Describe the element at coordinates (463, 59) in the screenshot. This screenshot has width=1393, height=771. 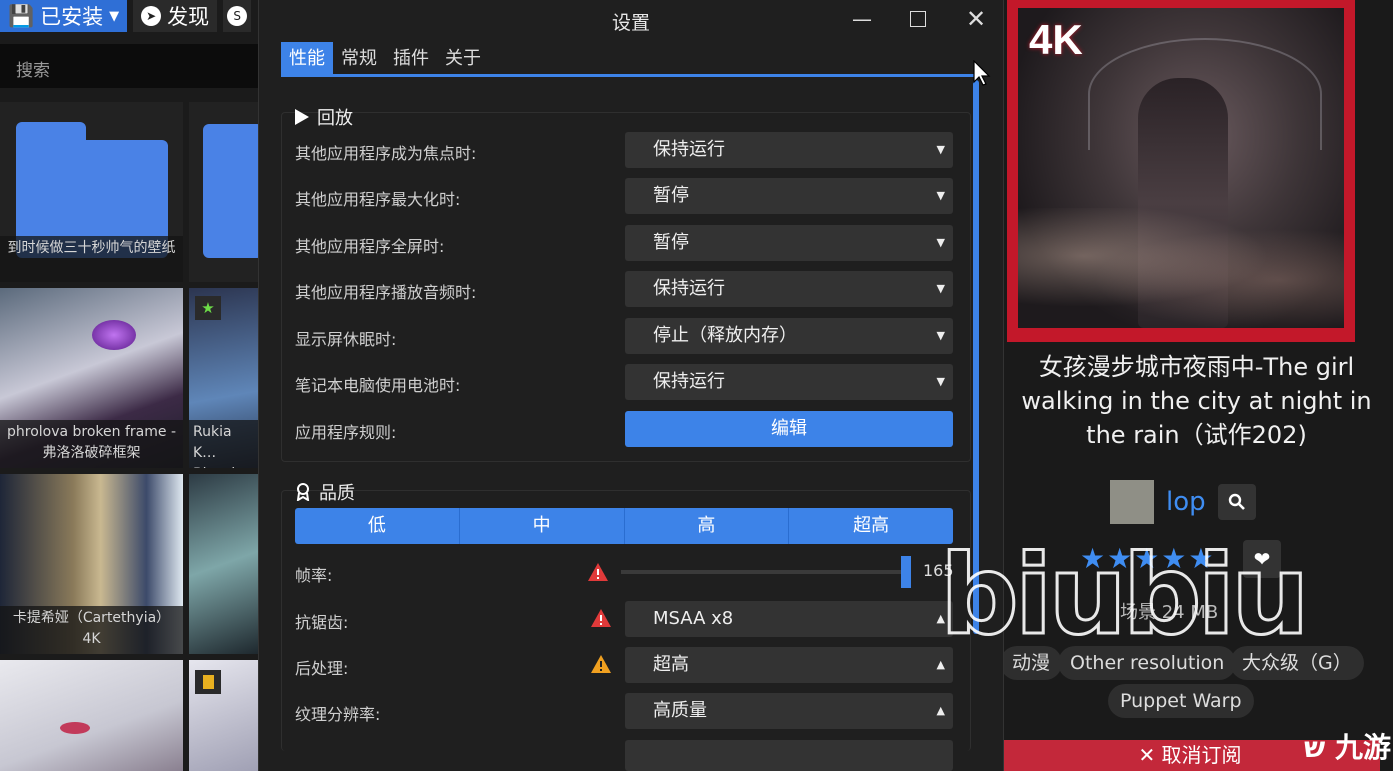
I see `tab-about: 关于` at that location.